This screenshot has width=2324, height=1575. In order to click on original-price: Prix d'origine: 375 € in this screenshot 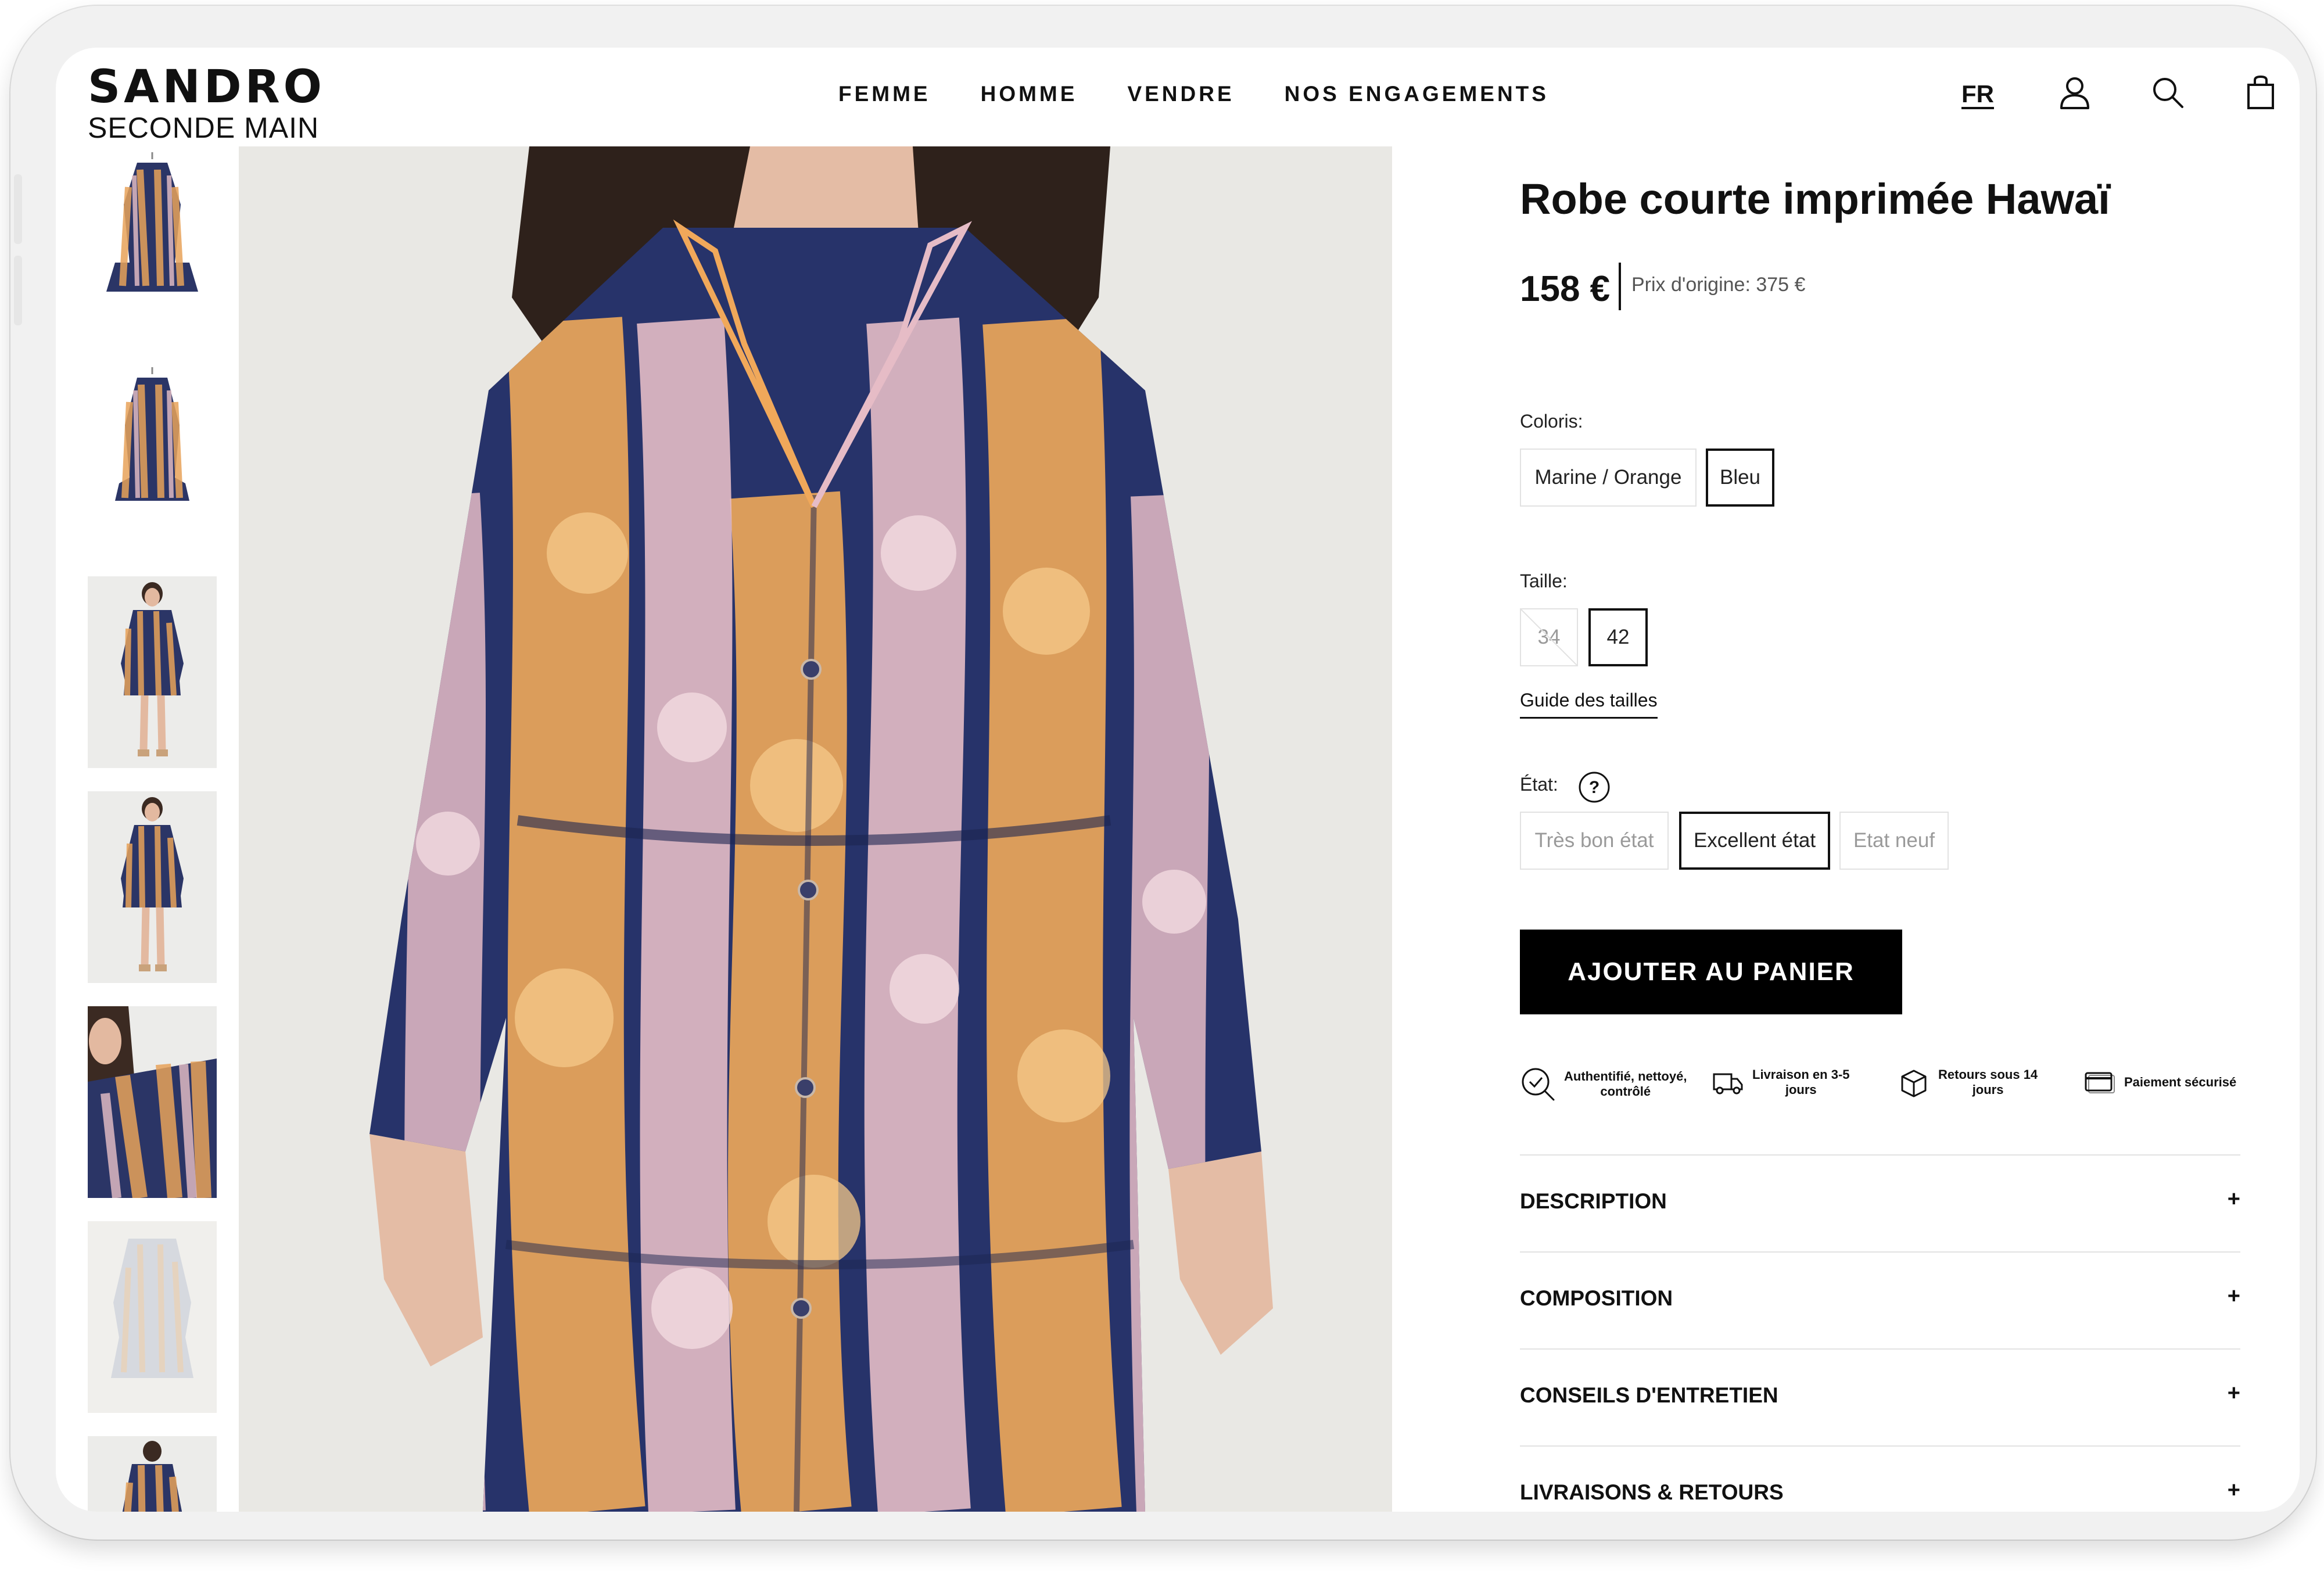, I will do `click(1718, 285)`.